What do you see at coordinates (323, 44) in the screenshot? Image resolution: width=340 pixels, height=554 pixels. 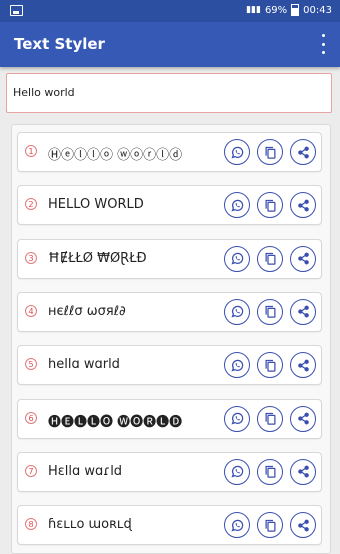 I see `overflow-menu-icon` at bounding box center [323, 44].